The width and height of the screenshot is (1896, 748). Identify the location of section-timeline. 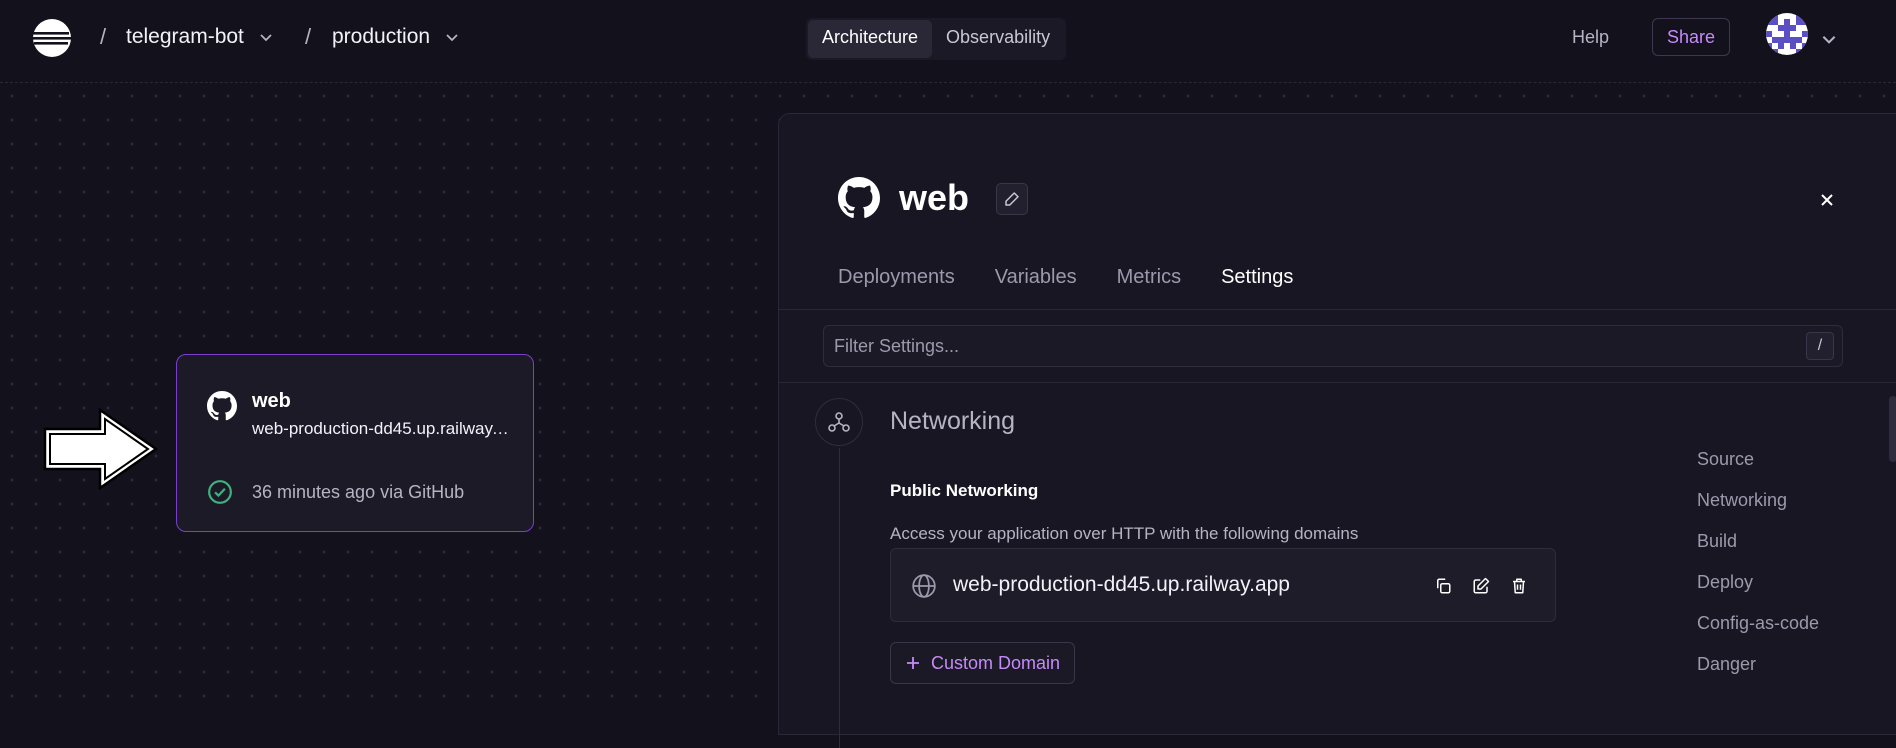
(839, 598).